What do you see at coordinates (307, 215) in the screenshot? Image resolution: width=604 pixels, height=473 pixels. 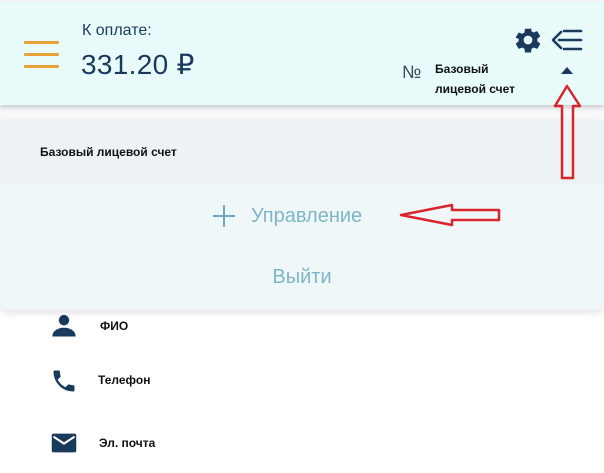 I see `manage-label: Управление` at bounding box center [307, 215].